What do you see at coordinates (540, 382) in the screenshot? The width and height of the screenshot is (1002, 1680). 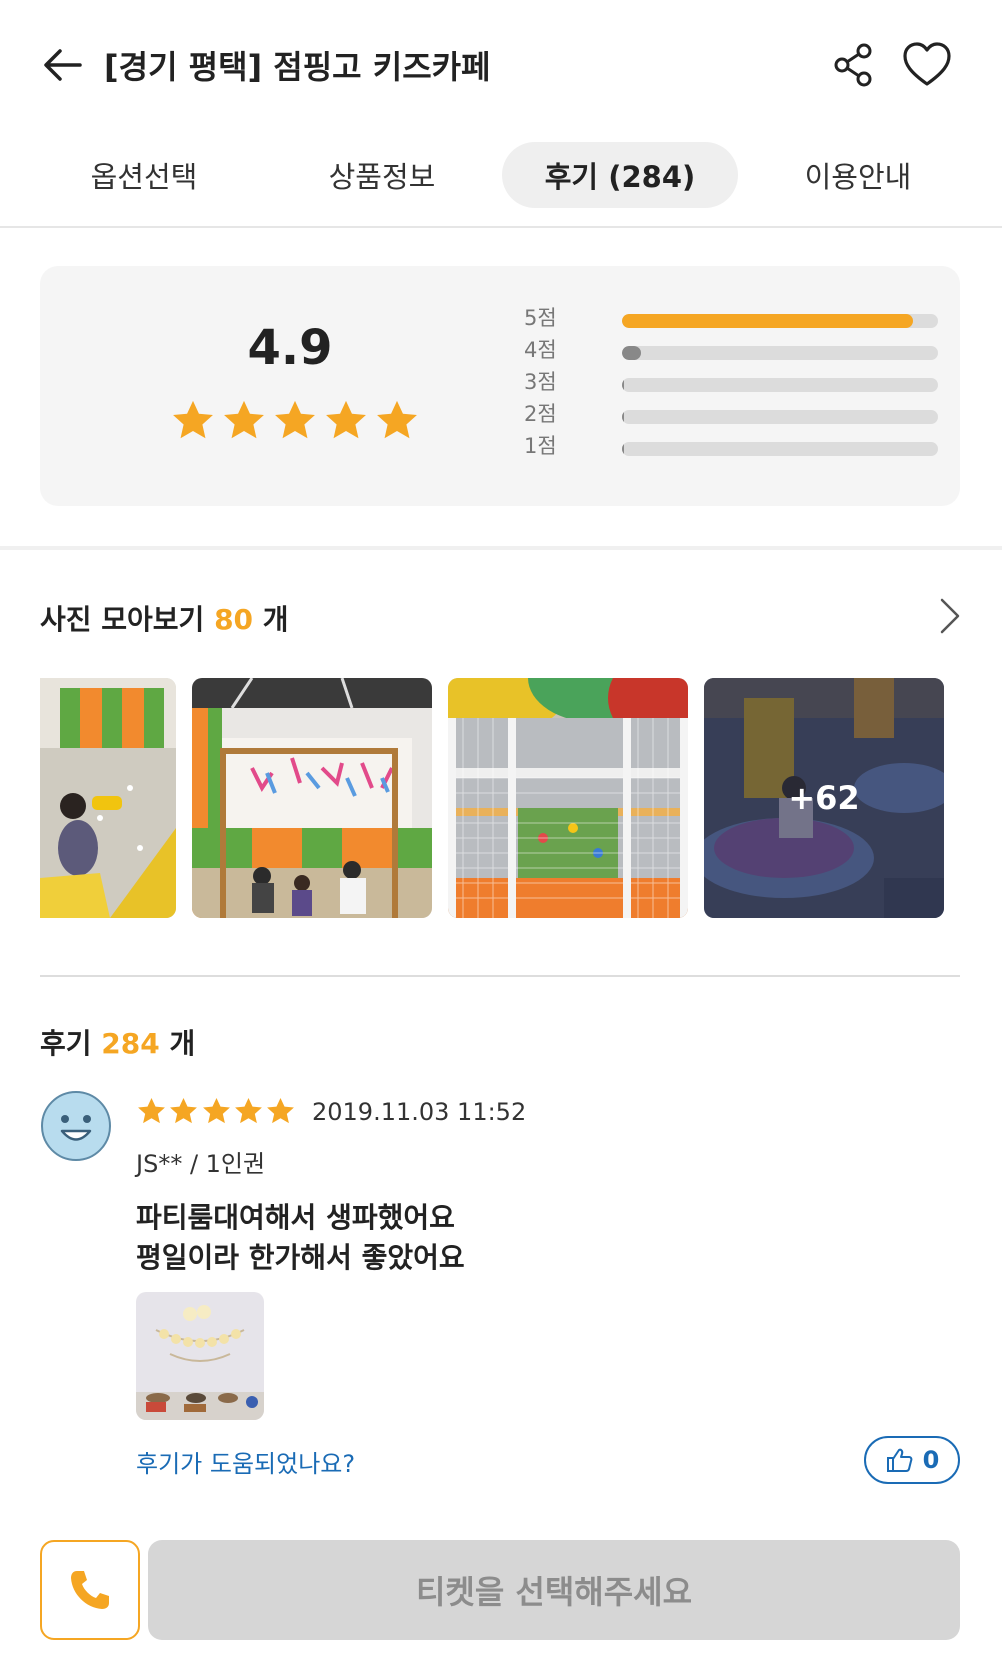 I see `rating-label: 3점` at bounding box center [540, 382].